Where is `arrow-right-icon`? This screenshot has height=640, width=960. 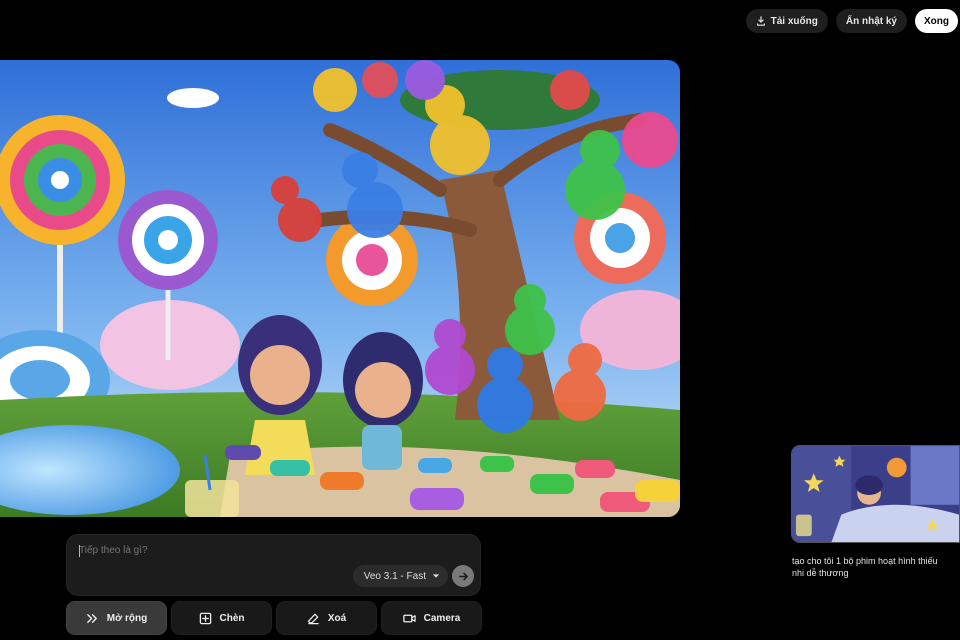 arrow-right-icon is located at coordinates (463, 576).